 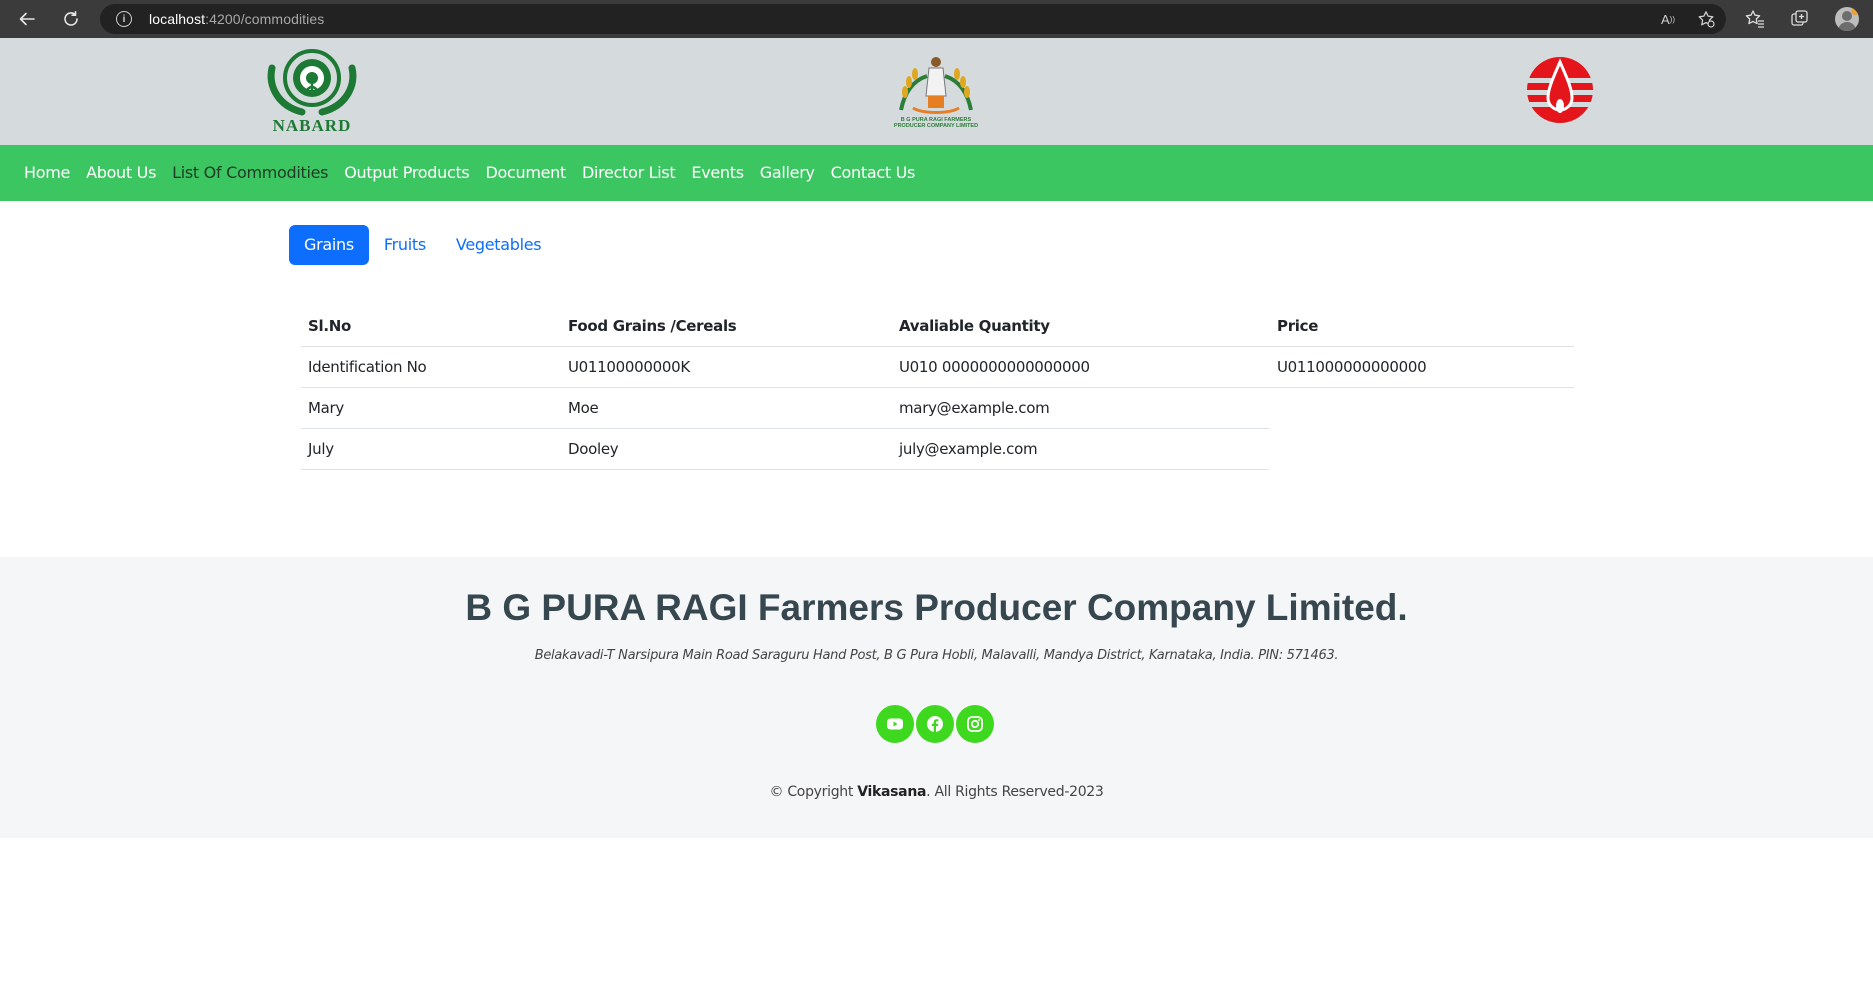 I want to click on nav-list-of-commodities: List Of Commodities, so click(x=250, y=172).